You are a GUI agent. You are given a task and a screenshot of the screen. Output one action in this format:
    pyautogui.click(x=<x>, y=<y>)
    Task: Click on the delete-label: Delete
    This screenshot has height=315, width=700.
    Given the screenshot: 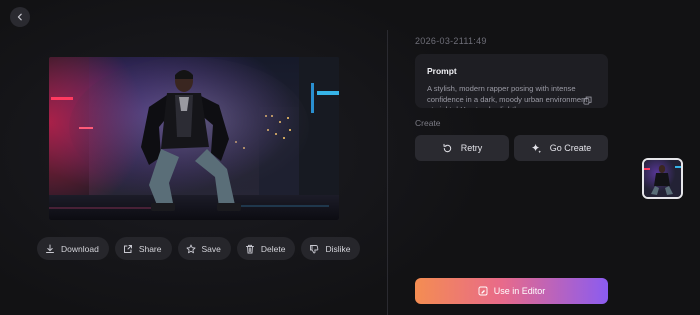 What is the action you would take?
    pyautogui.click(x=273, y=248)
    